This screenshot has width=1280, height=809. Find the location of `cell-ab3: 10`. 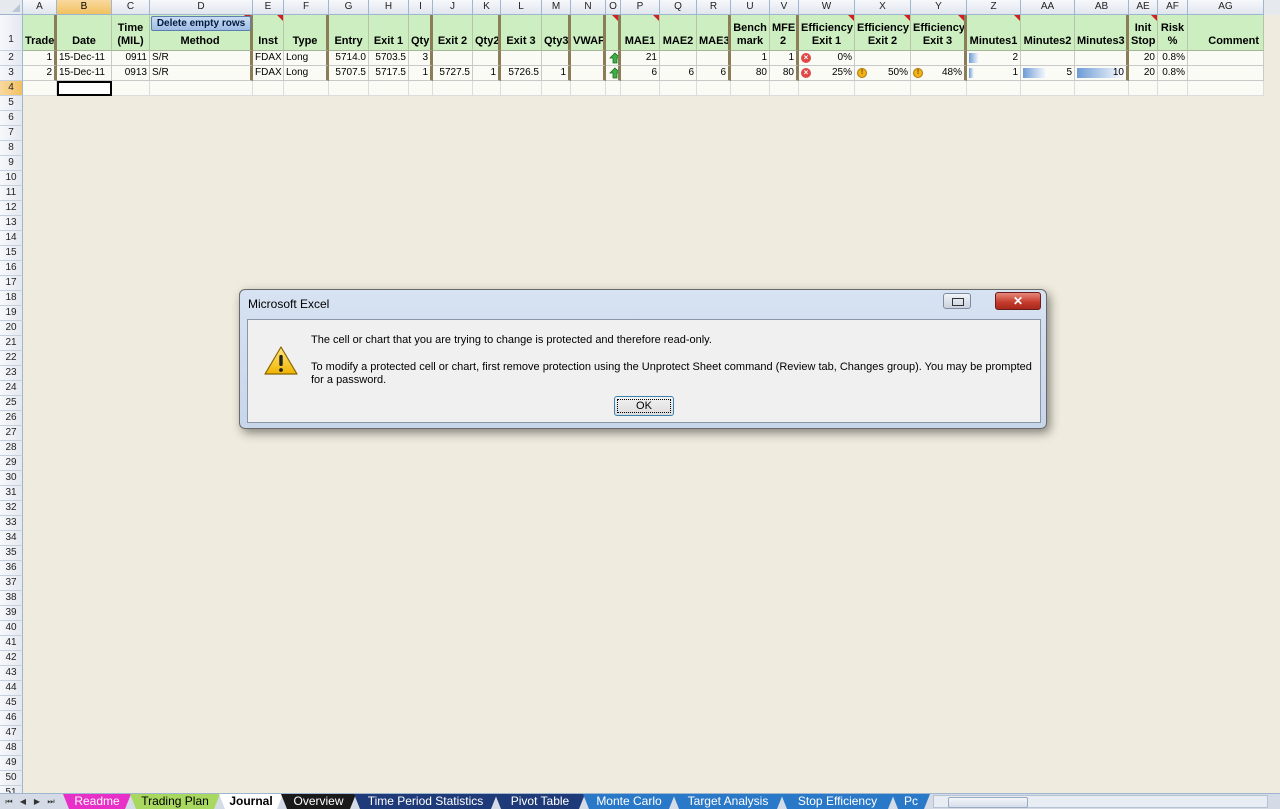

cell-ab3: 10 is located at coordinates (1102, 73).